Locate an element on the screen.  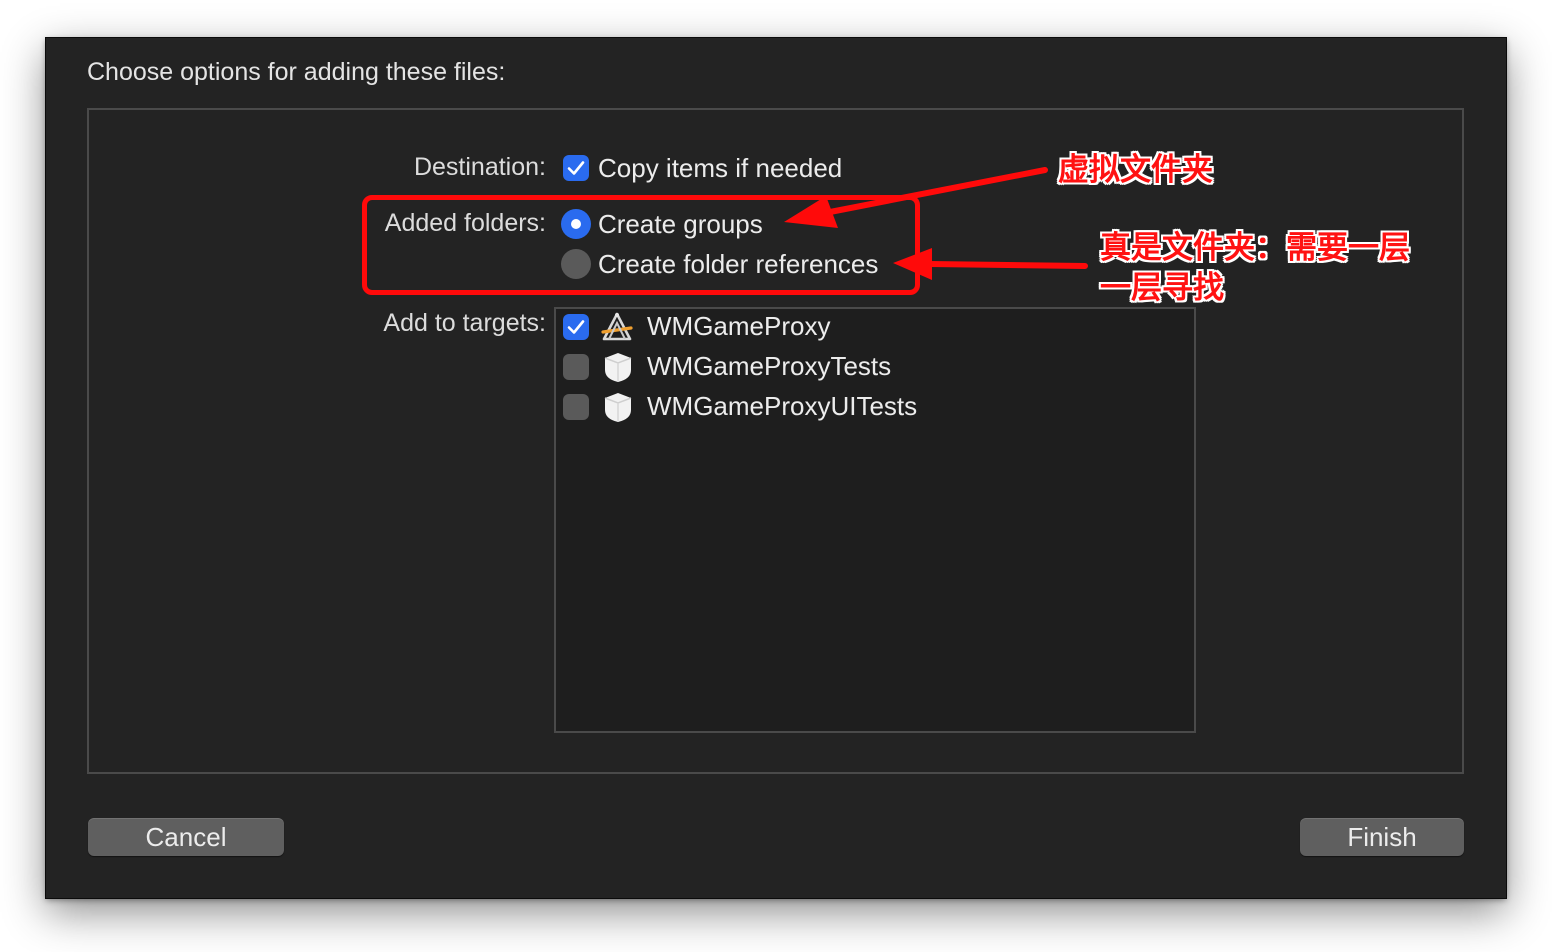
annotation-real-folder-line2: 一层寻找 is located at coordinates (1162, 288).